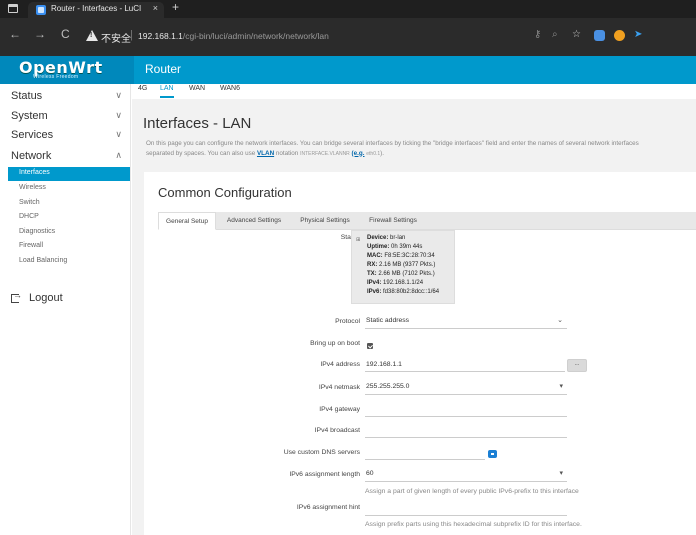 The height and width of the screenshot is (535, 696). Describe the element at coordinates (395, 247) in the screenshot. I see `status-line: Uptime: 0h 39m 44s` at that location.